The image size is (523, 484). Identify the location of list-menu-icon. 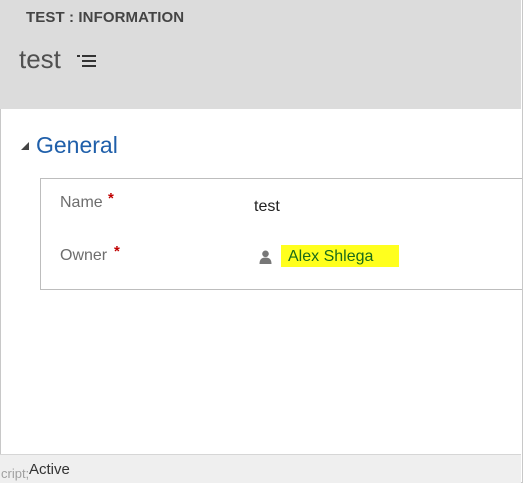
(87, 61).